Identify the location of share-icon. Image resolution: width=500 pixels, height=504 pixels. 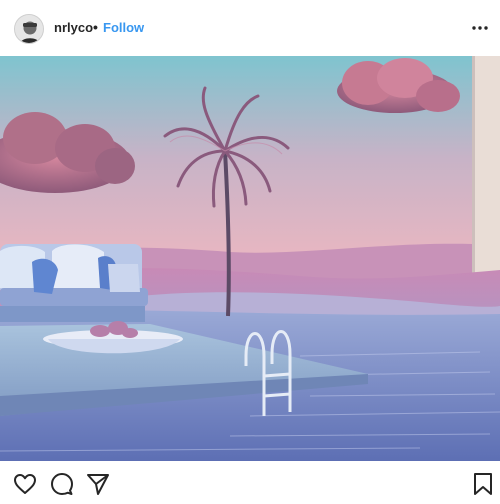
(98, 484).